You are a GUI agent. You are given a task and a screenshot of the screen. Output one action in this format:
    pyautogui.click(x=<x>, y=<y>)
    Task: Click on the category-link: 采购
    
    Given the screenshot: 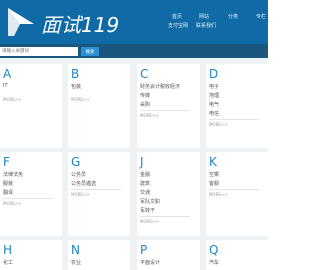 What is the action you would take?
    pyautogui.click(x=145, y=104)
    